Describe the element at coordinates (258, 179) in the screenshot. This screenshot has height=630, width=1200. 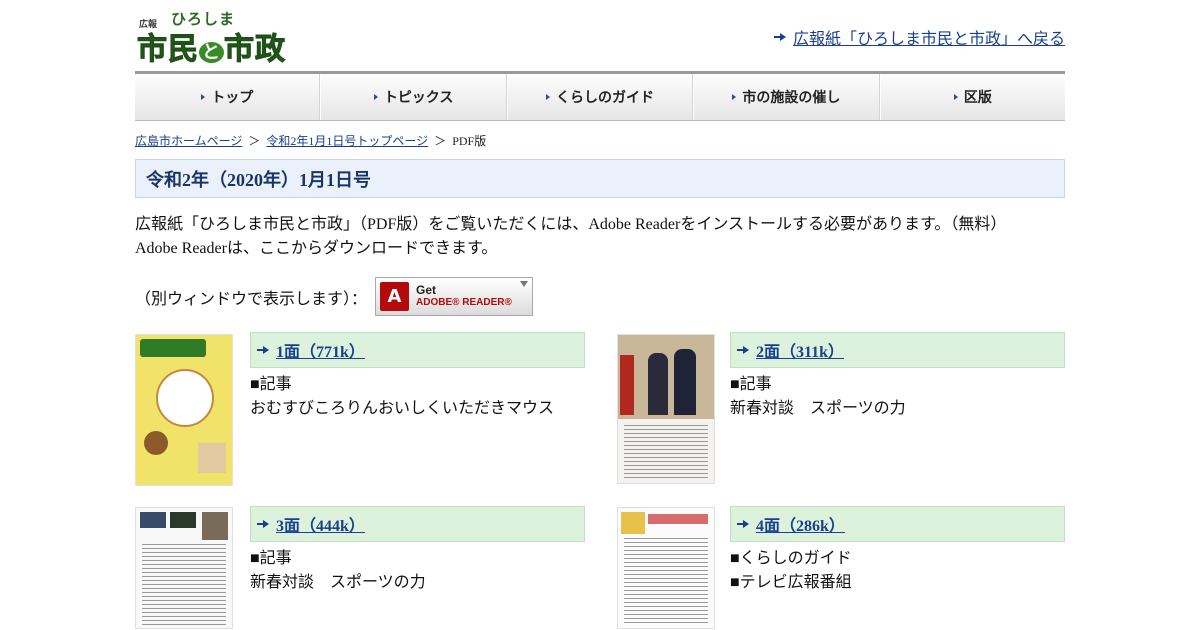
I see `page-title: 令和2年（2020年）1月1日号` at that location.